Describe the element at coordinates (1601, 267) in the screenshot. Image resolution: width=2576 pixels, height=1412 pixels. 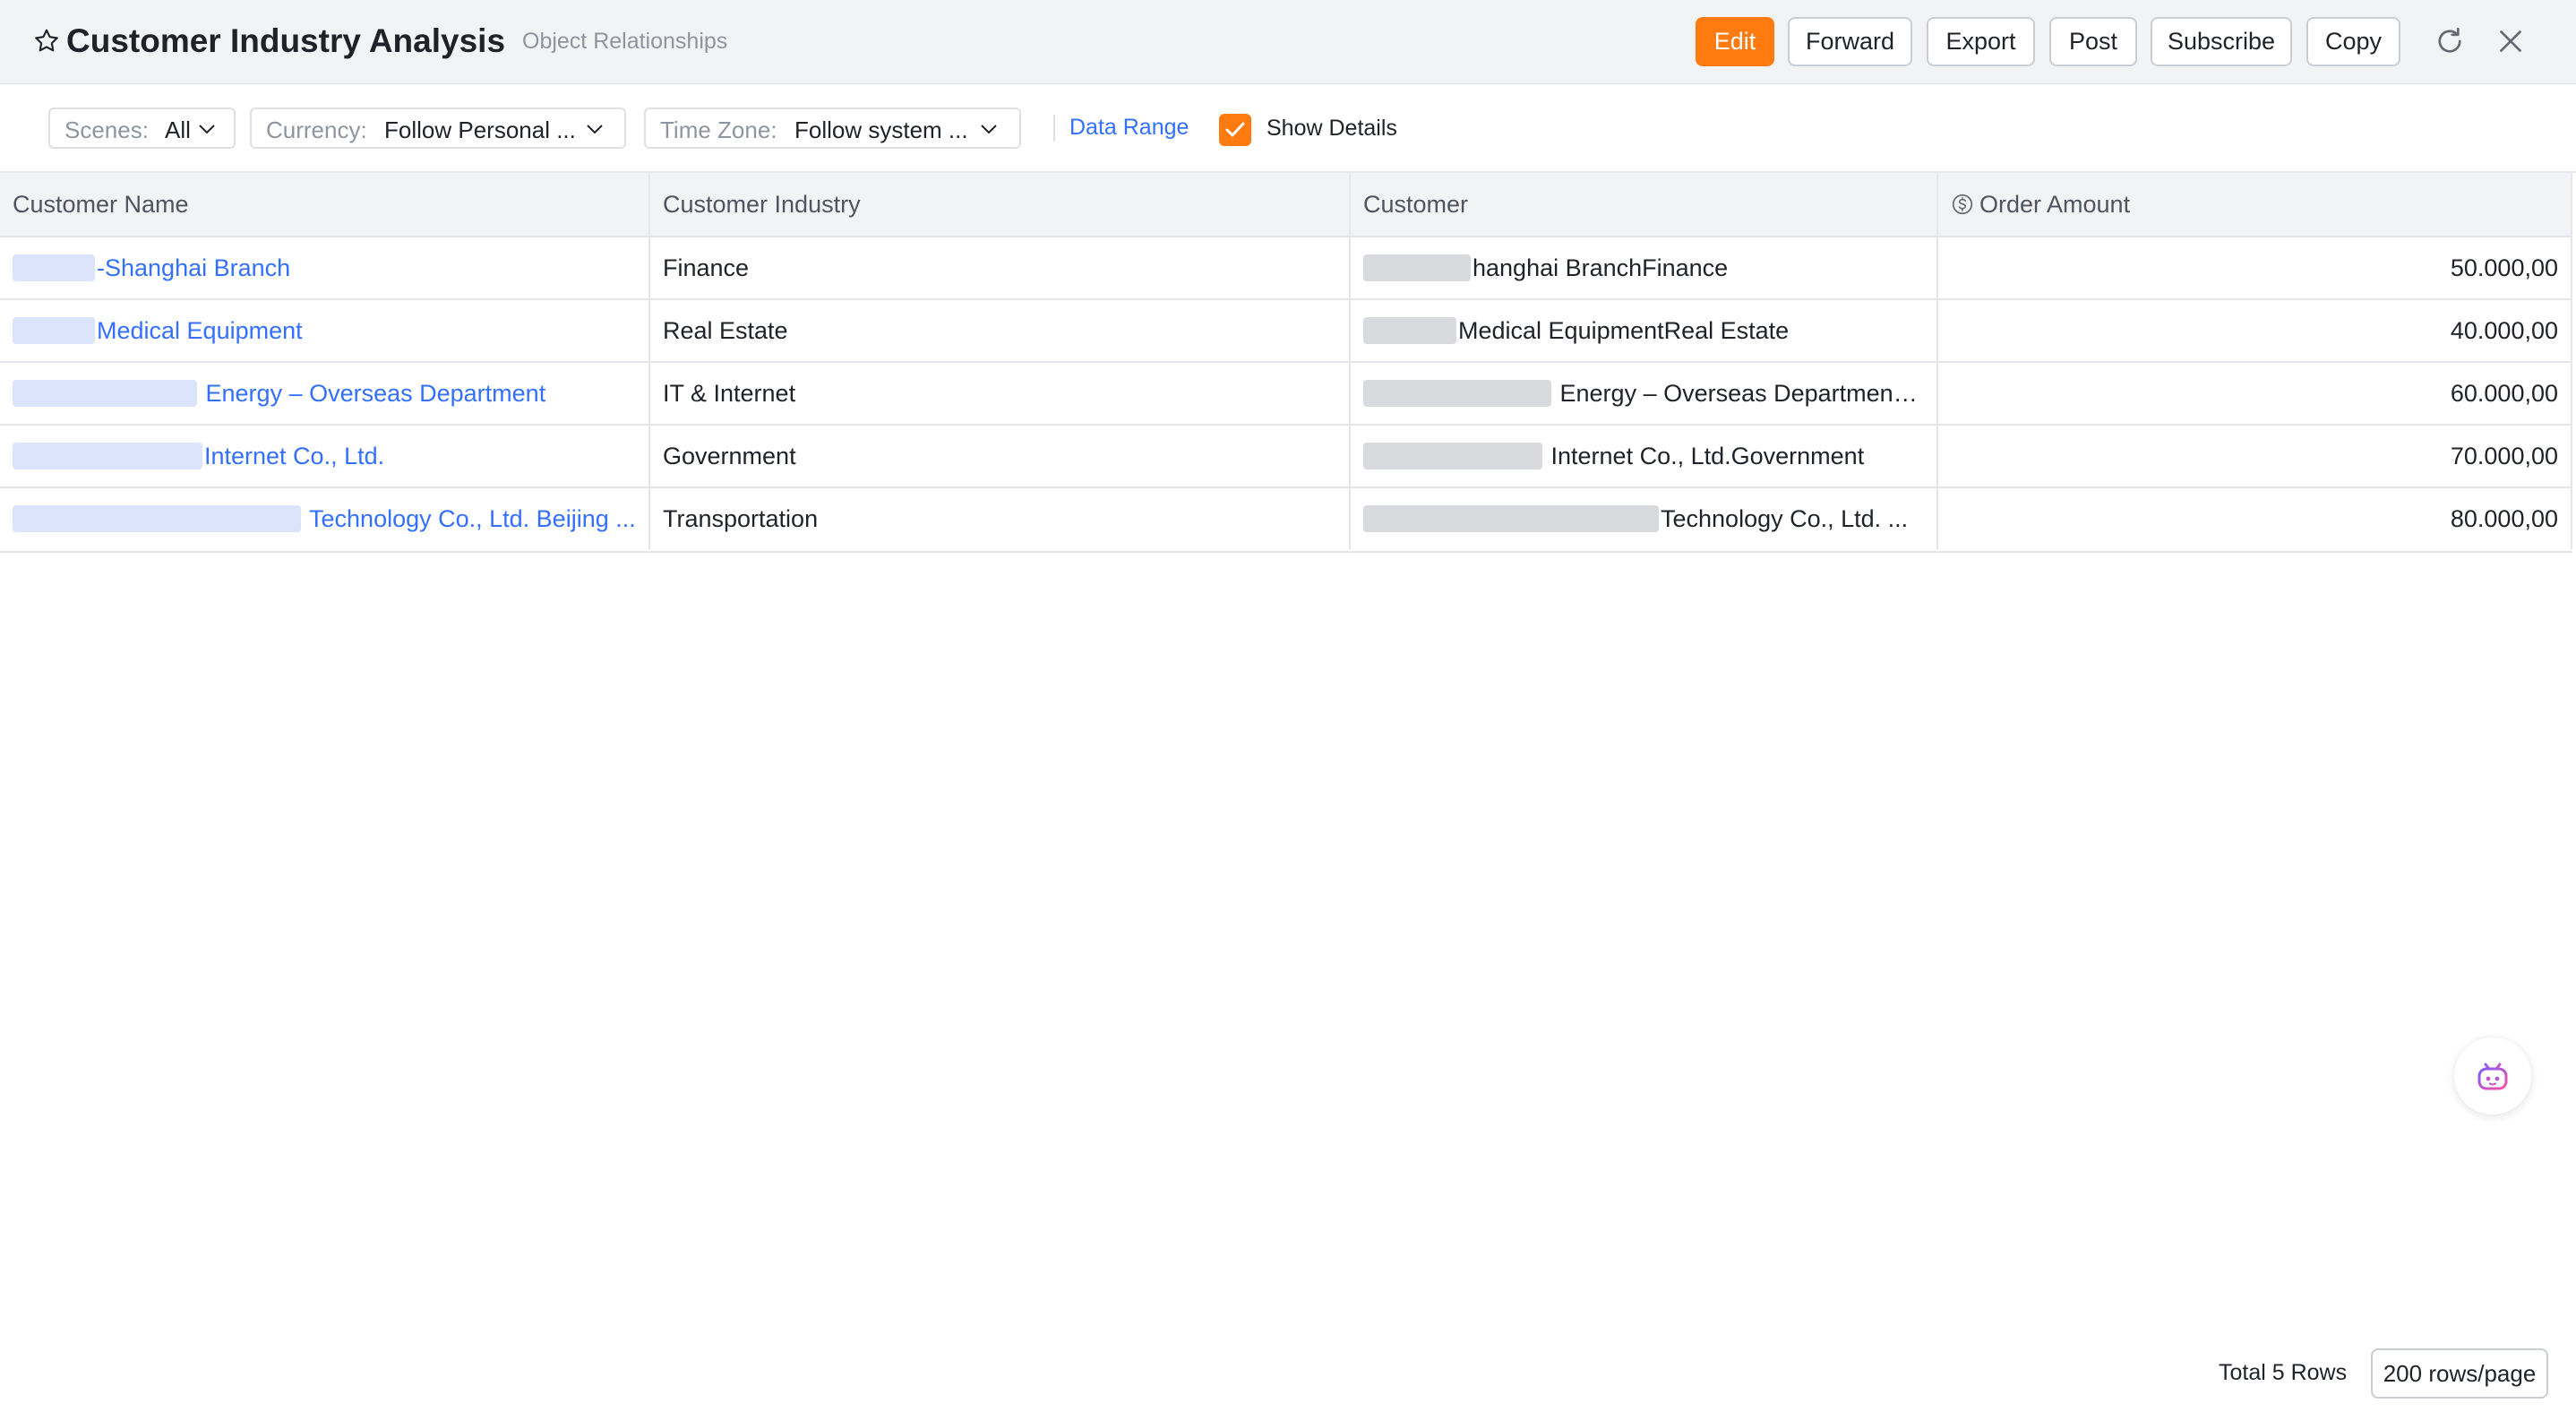
I see `customer-text: hanghai BranchFinance` at that location.